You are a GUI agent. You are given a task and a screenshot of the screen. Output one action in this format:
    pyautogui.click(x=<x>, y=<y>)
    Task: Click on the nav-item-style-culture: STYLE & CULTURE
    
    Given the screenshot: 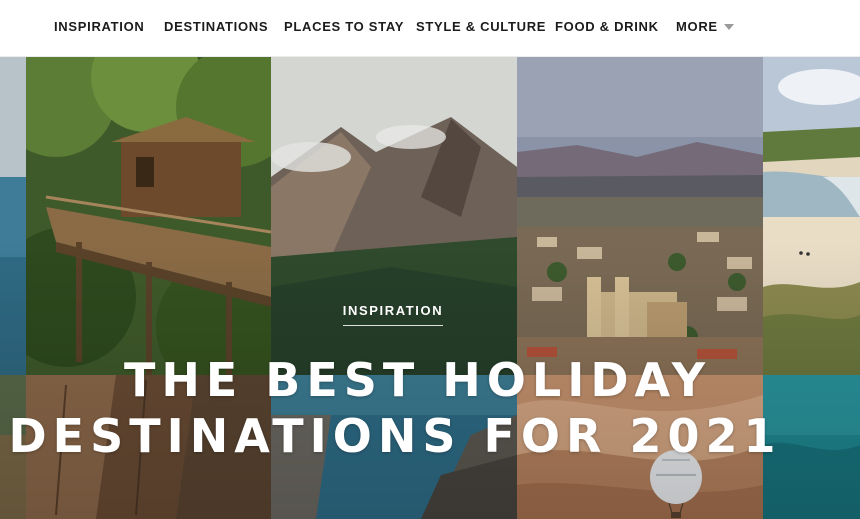 What is the action you would take?
    pyautogui.click(x=481, y=27)
    